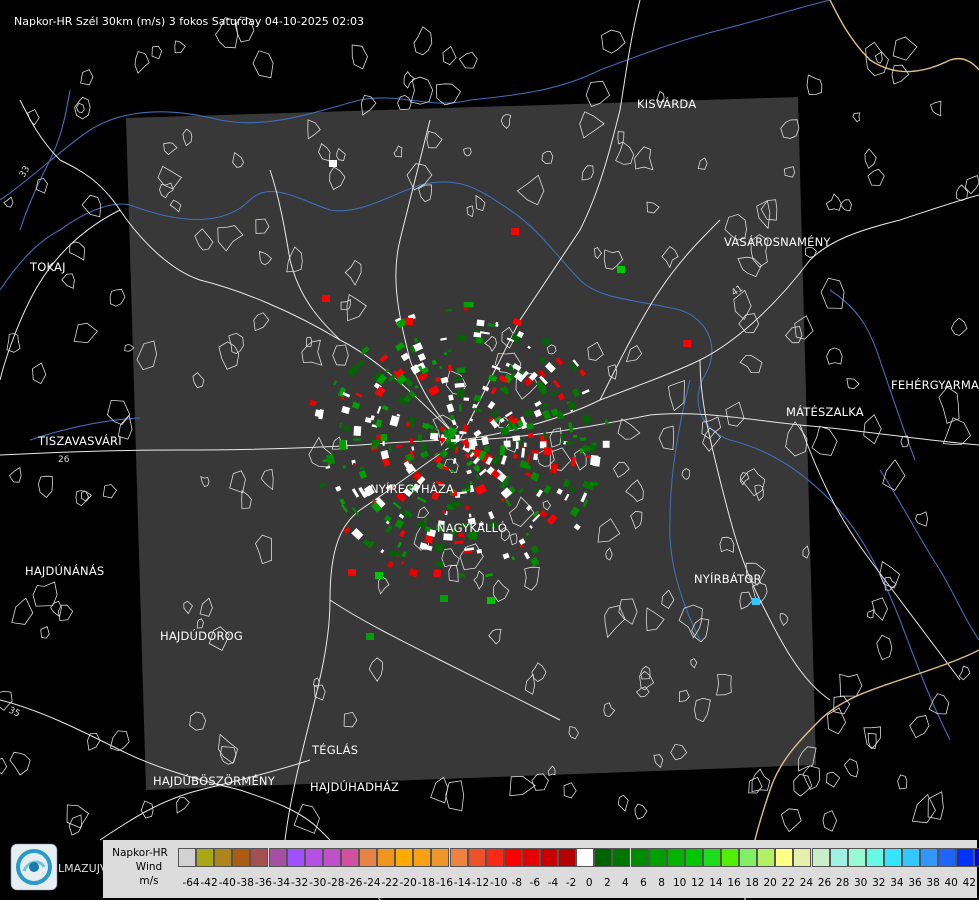 The height and width of the screenshot is (900, 979). I want to click on city-label-vasarosnameny: VÁSÁROSNAMÉNY, so click(777, 242).